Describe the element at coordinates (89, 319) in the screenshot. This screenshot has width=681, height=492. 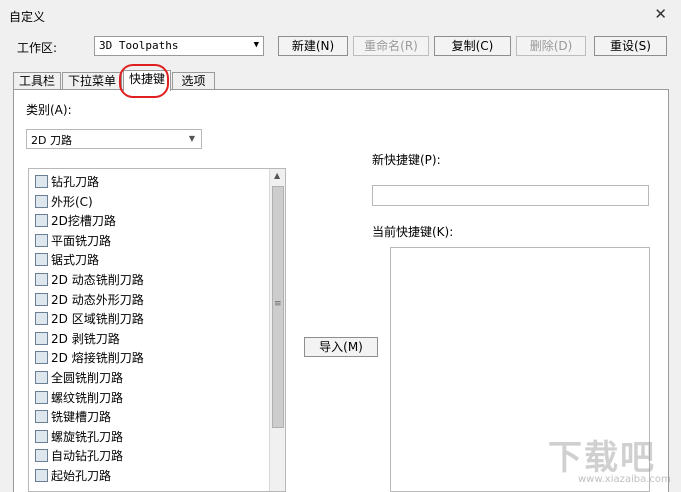
I see `list-item: 2D 区域铣削刀路` at that location.